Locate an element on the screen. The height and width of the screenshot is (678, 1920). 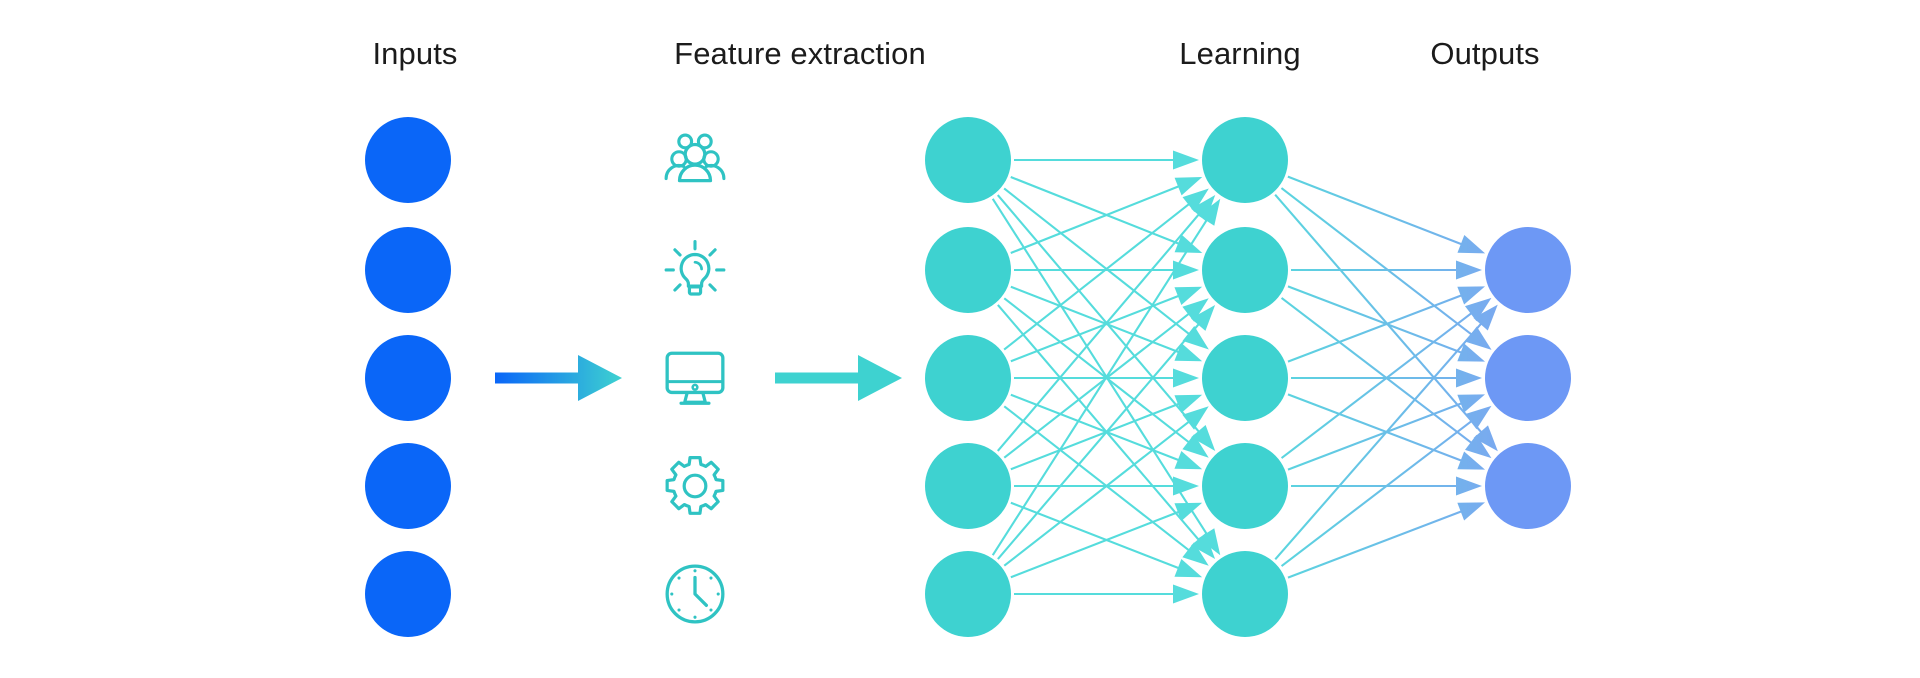
edge-h2-3-out-3-line is located at coordinates (1377, 428).